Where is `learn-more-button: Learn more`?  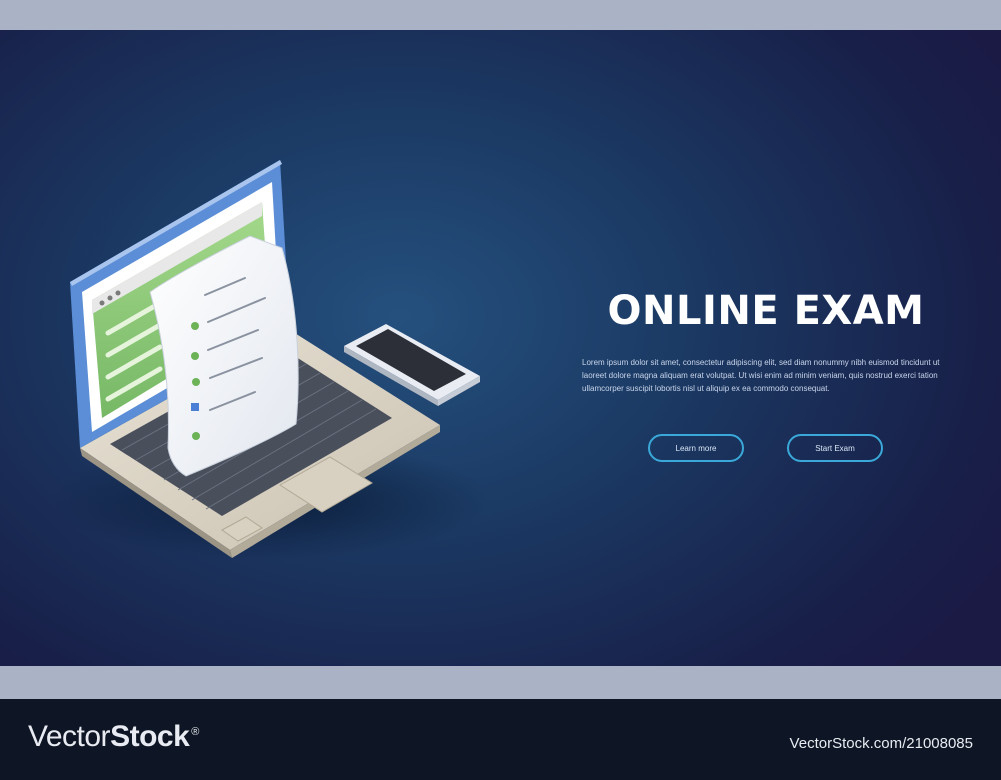
learn-more-button: Learn more is located at coordinates (696, 448).